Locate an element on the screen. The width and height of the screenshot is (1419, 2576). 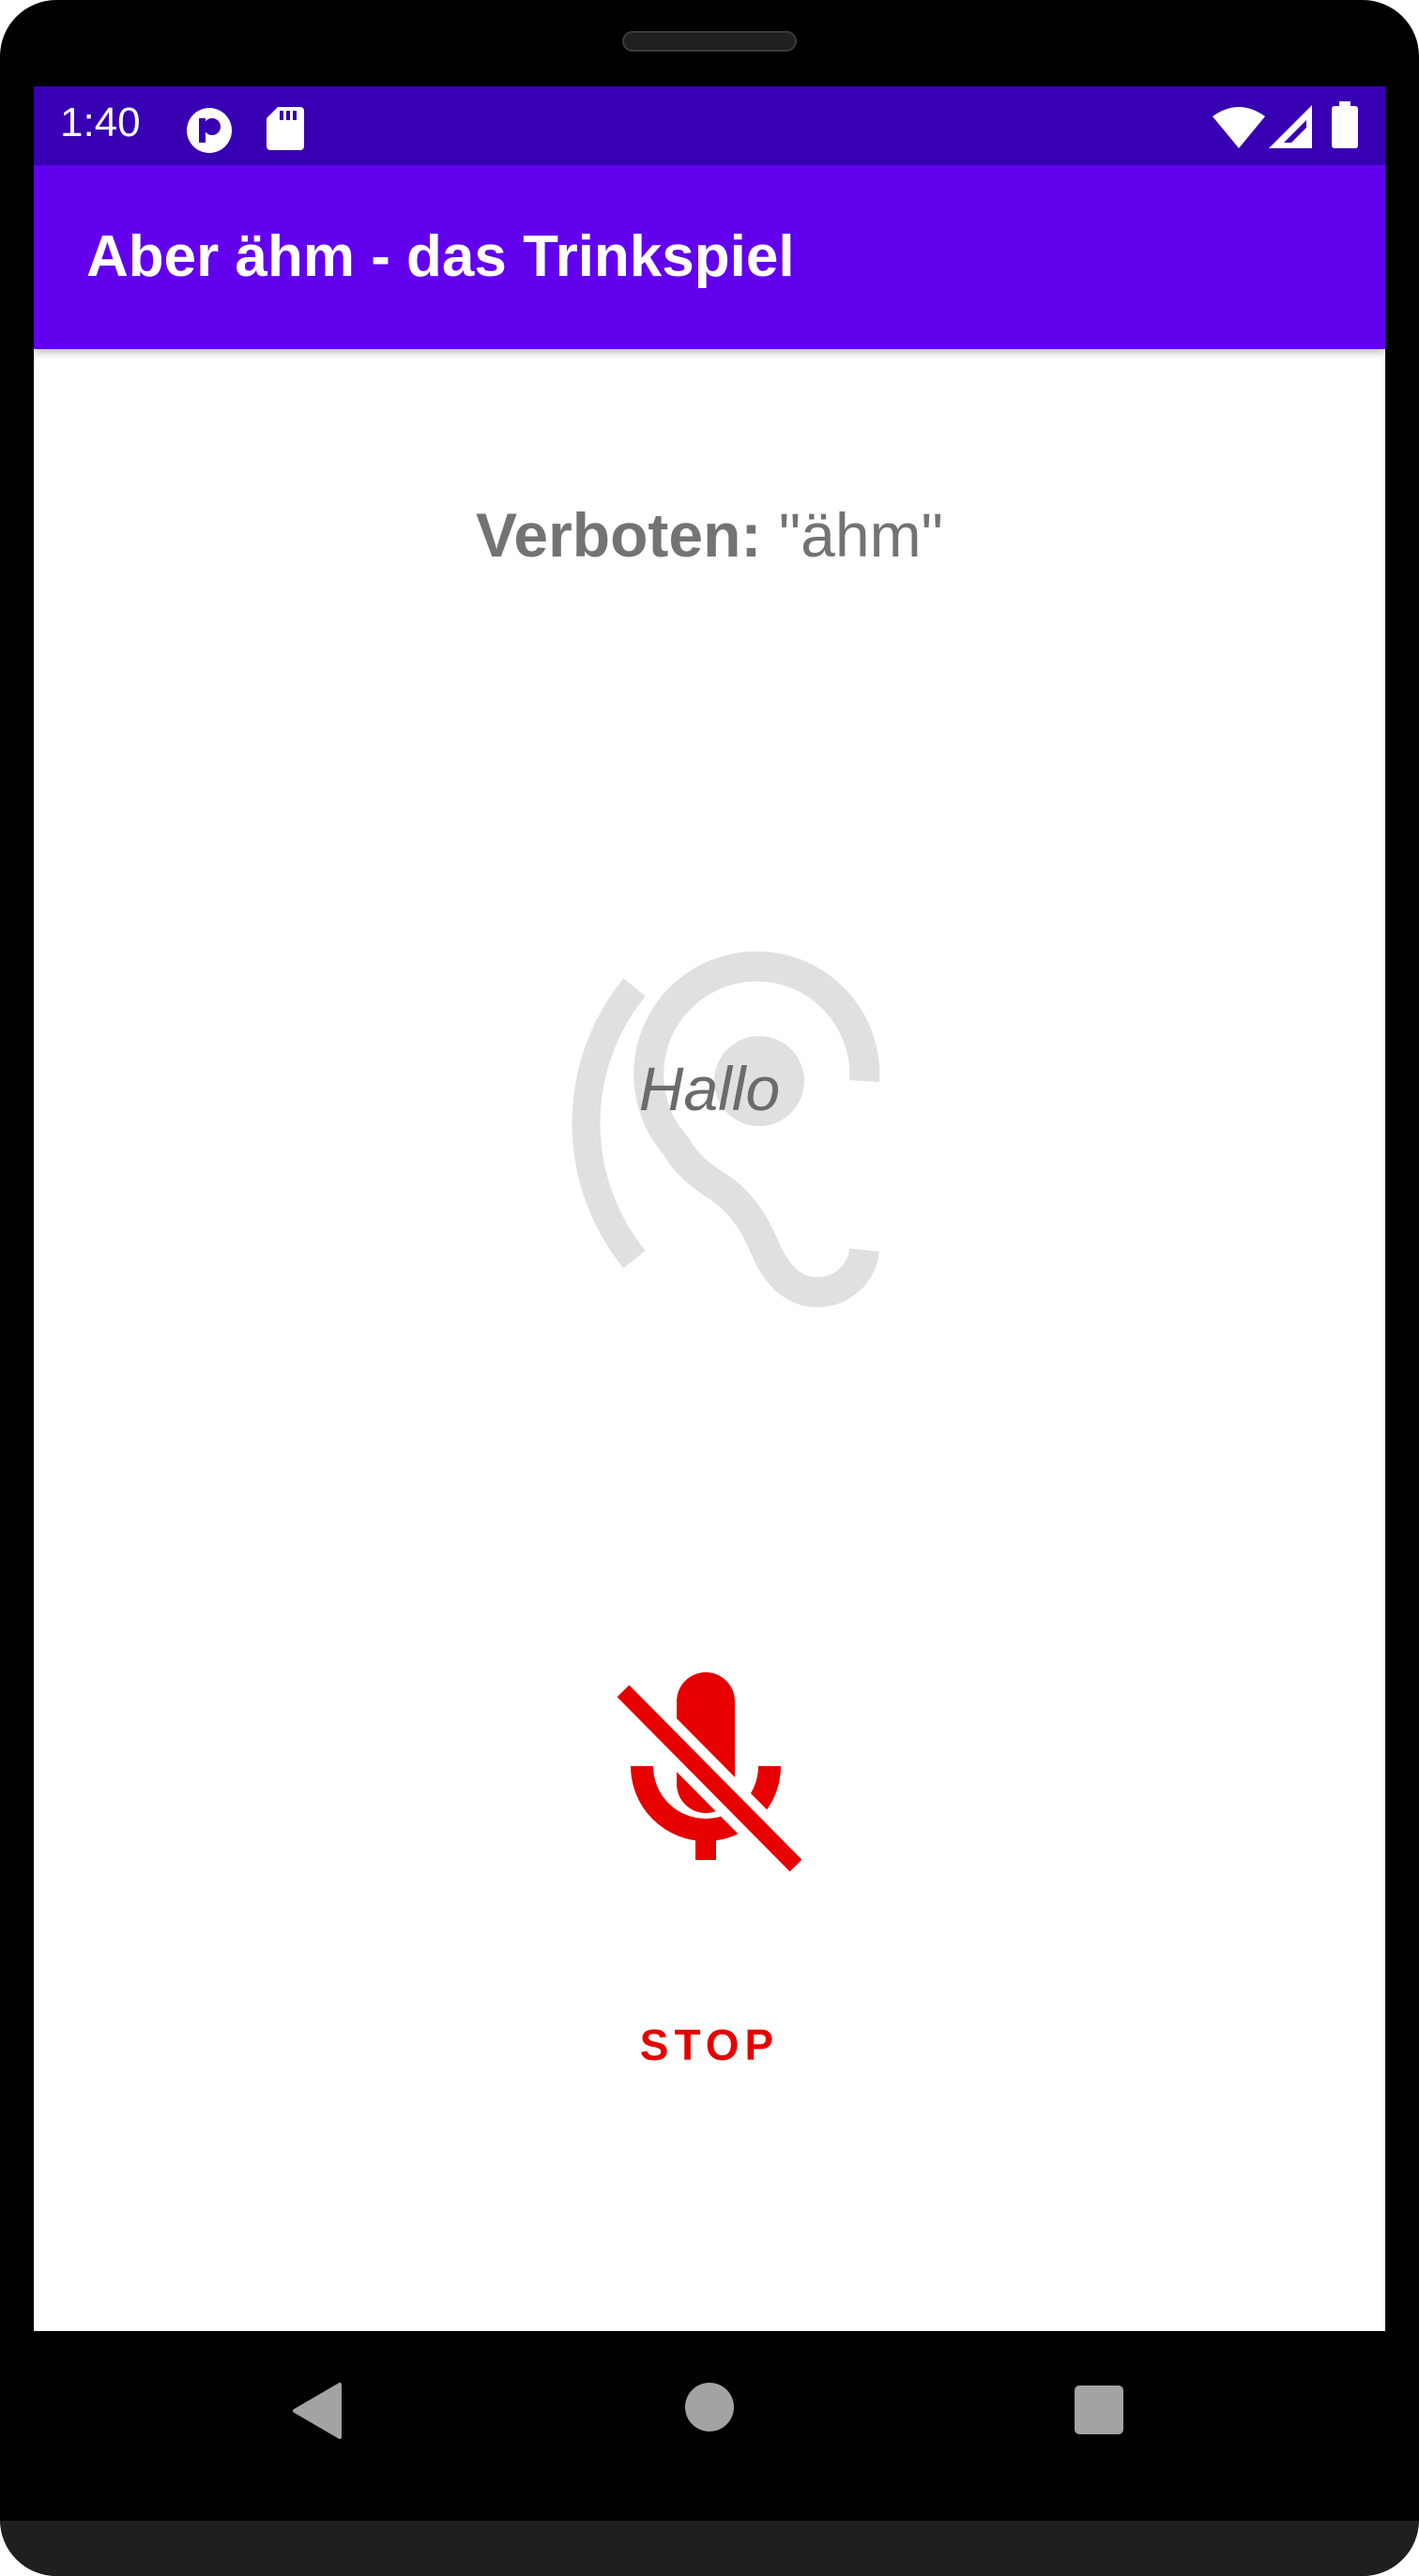
earpiece-speaker is located at coordinates (709, 41).